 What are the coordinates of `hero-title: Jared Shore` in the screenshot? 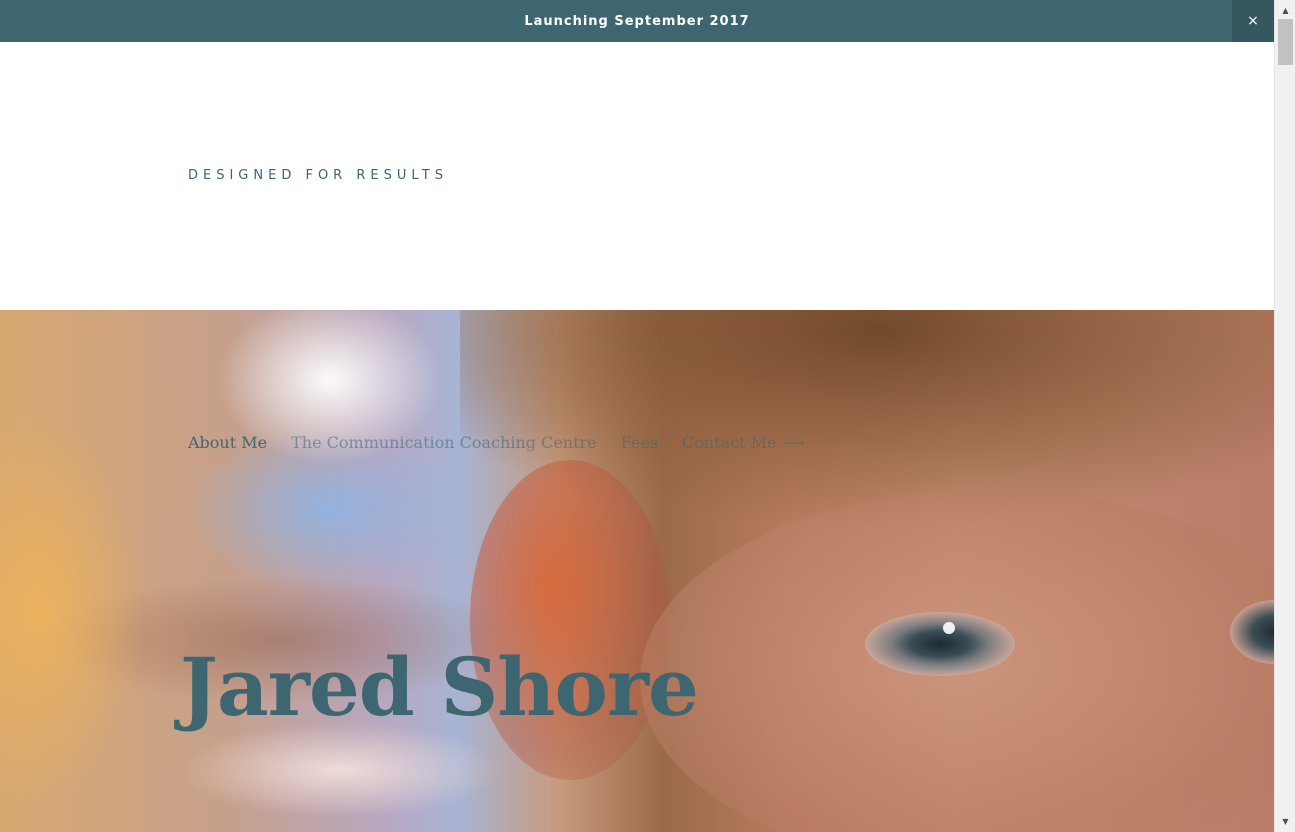 It's located at (439, 687).